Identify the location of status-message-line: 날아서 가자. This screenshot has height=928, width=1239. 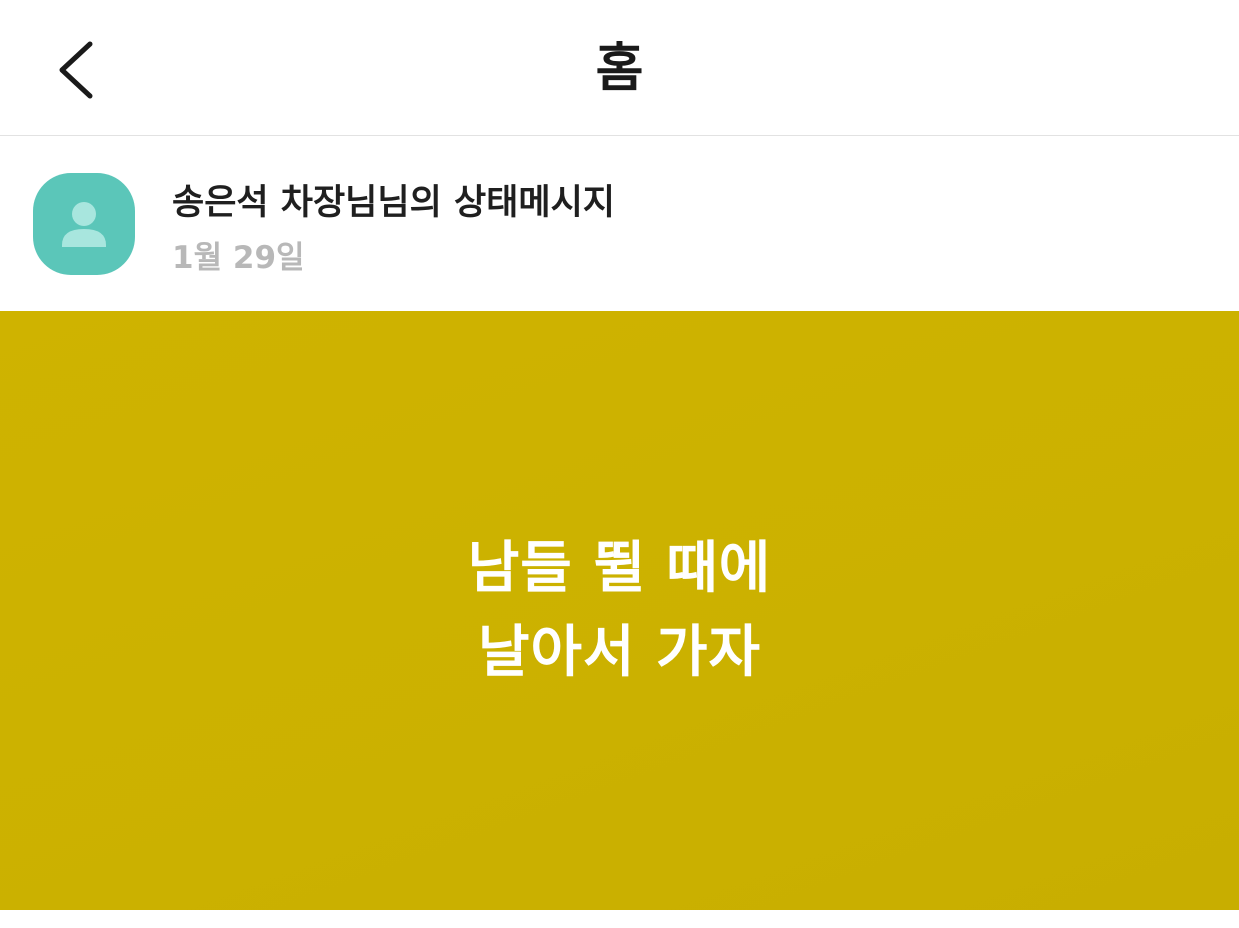
(619, 652).